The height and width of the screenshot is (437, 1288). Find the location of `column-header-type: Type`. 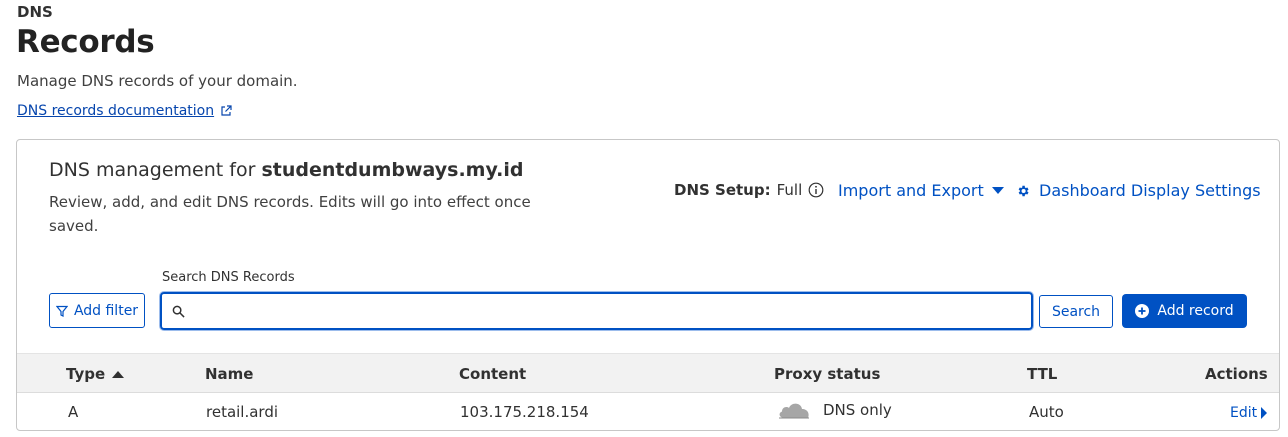

column-header-type: Type is located at coordinates (95, 374).